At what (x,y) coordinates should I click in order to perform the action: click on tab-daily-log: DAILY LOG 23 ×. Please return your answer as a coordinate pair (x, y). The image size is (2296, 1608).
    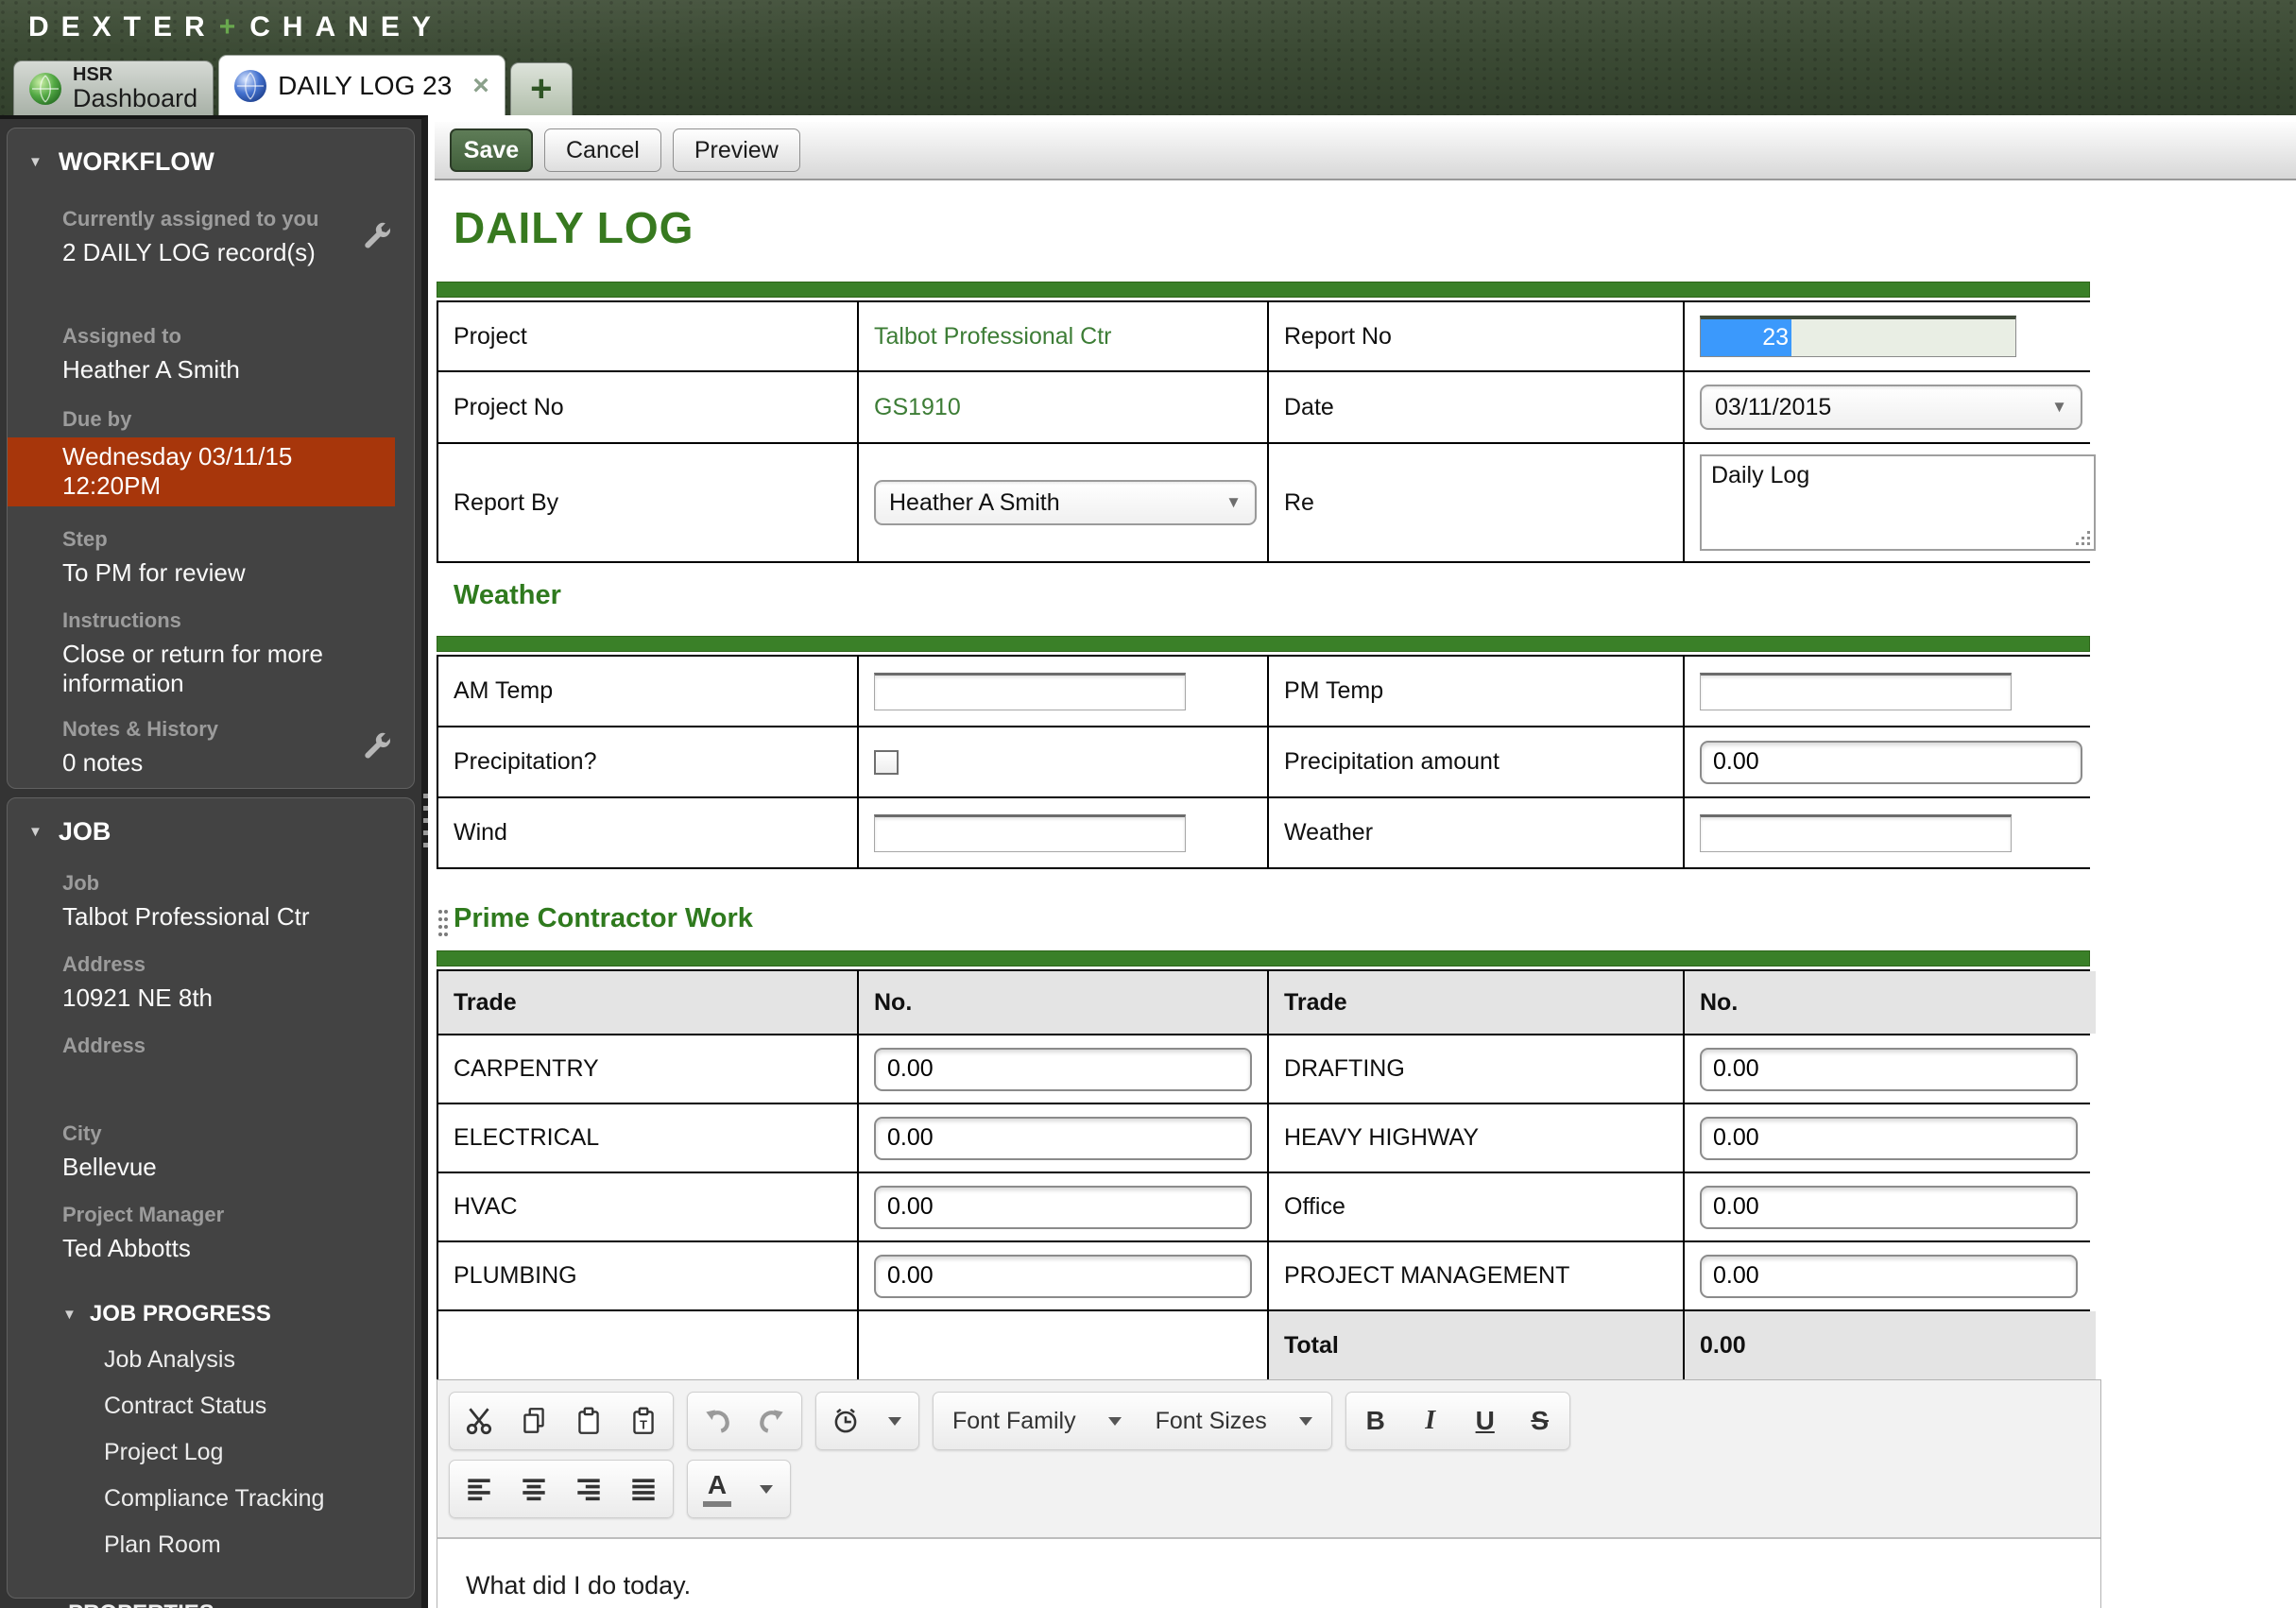
    Looking at the image, I should click on (361, 85).